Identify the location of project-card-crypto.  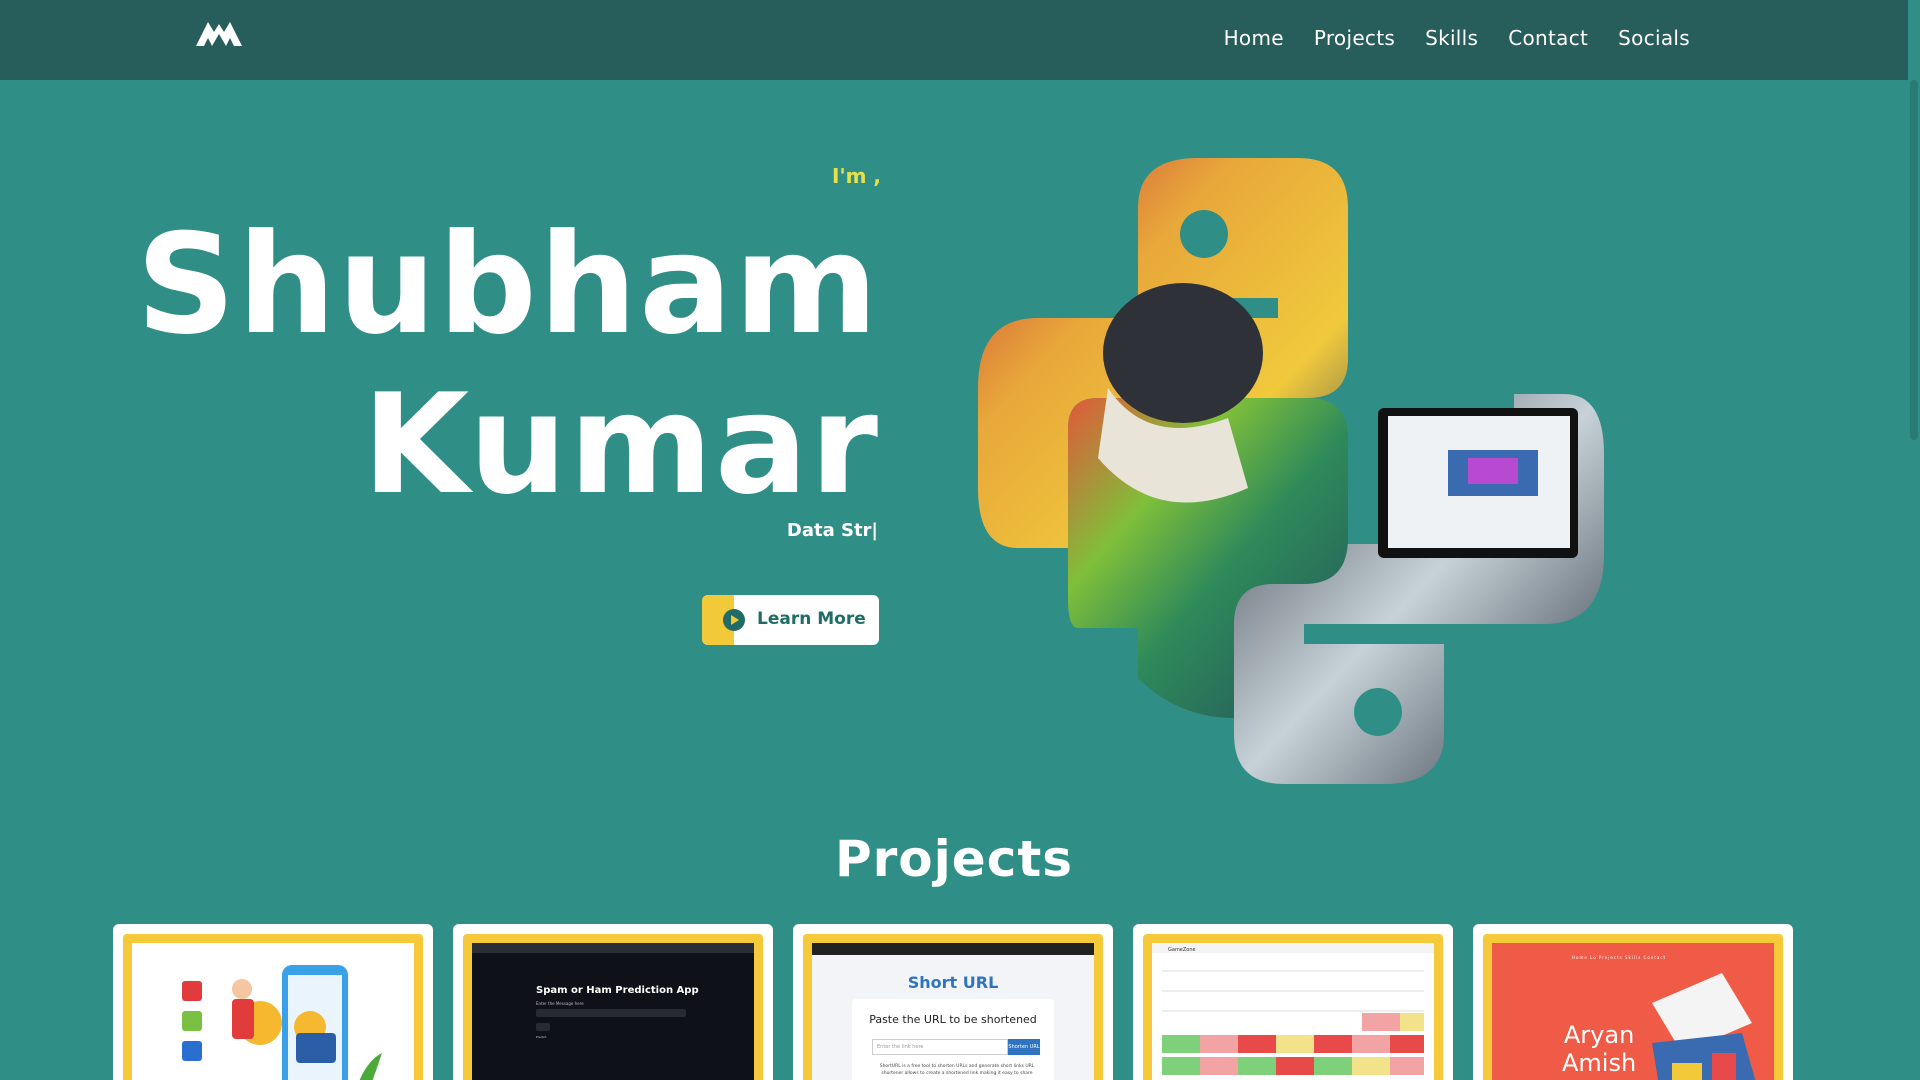
(273, 1002).